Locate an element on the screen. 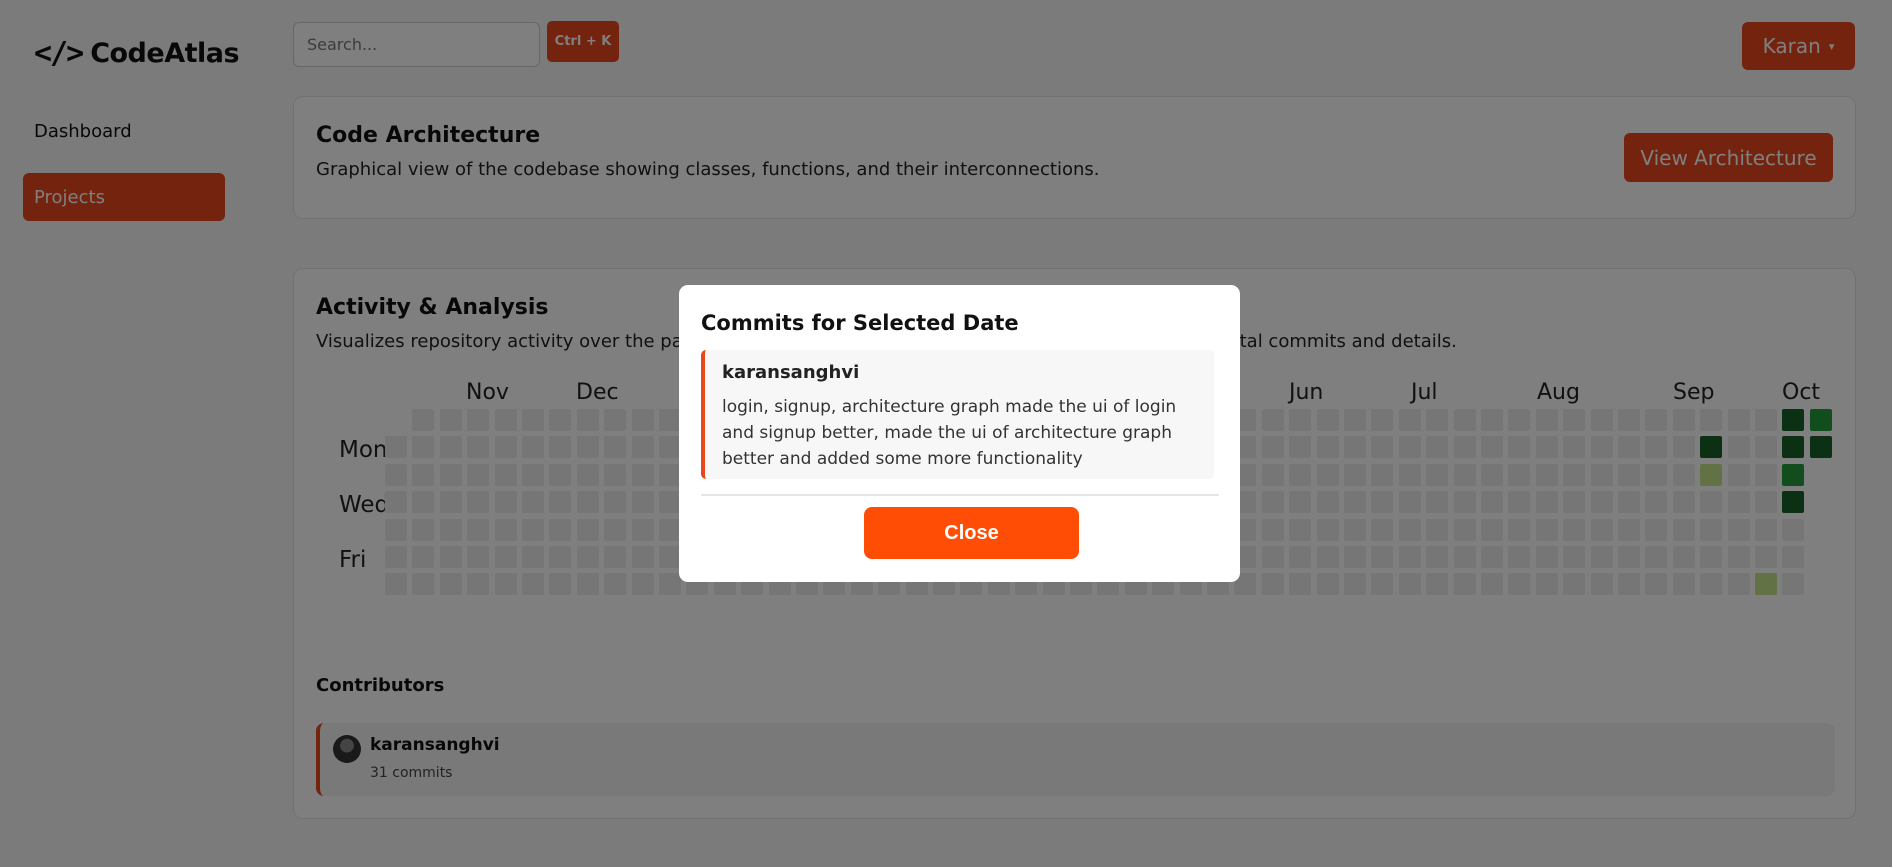  divider is located at coordinates (960, 495).